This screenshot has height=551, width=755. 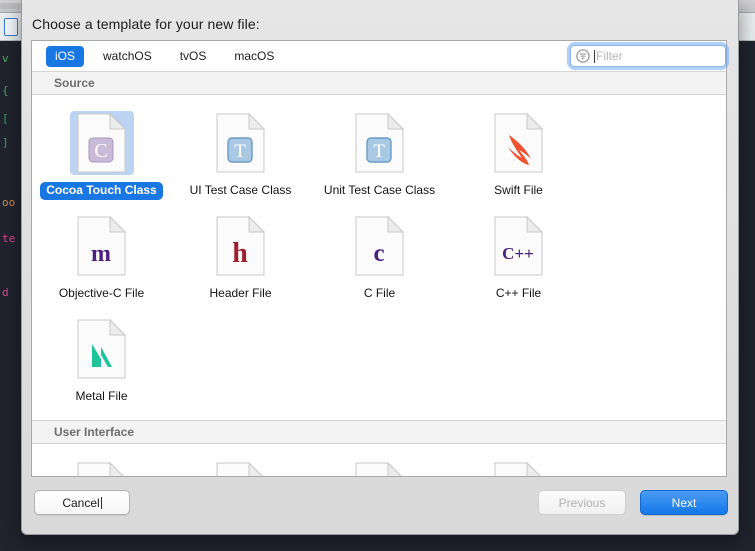 I want to click on template-item-c-file: C++ C++ File, so click(x=518, y=259).